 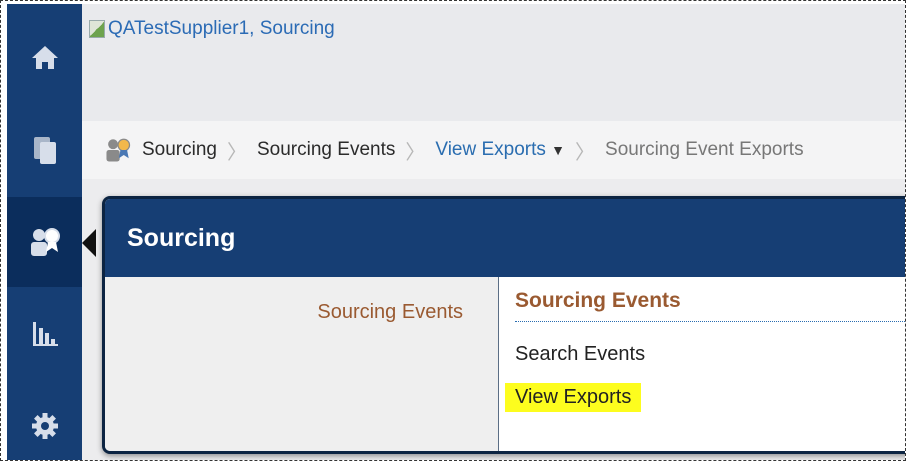 I want to click on flyout-pointer, so click(x=89, y=243).